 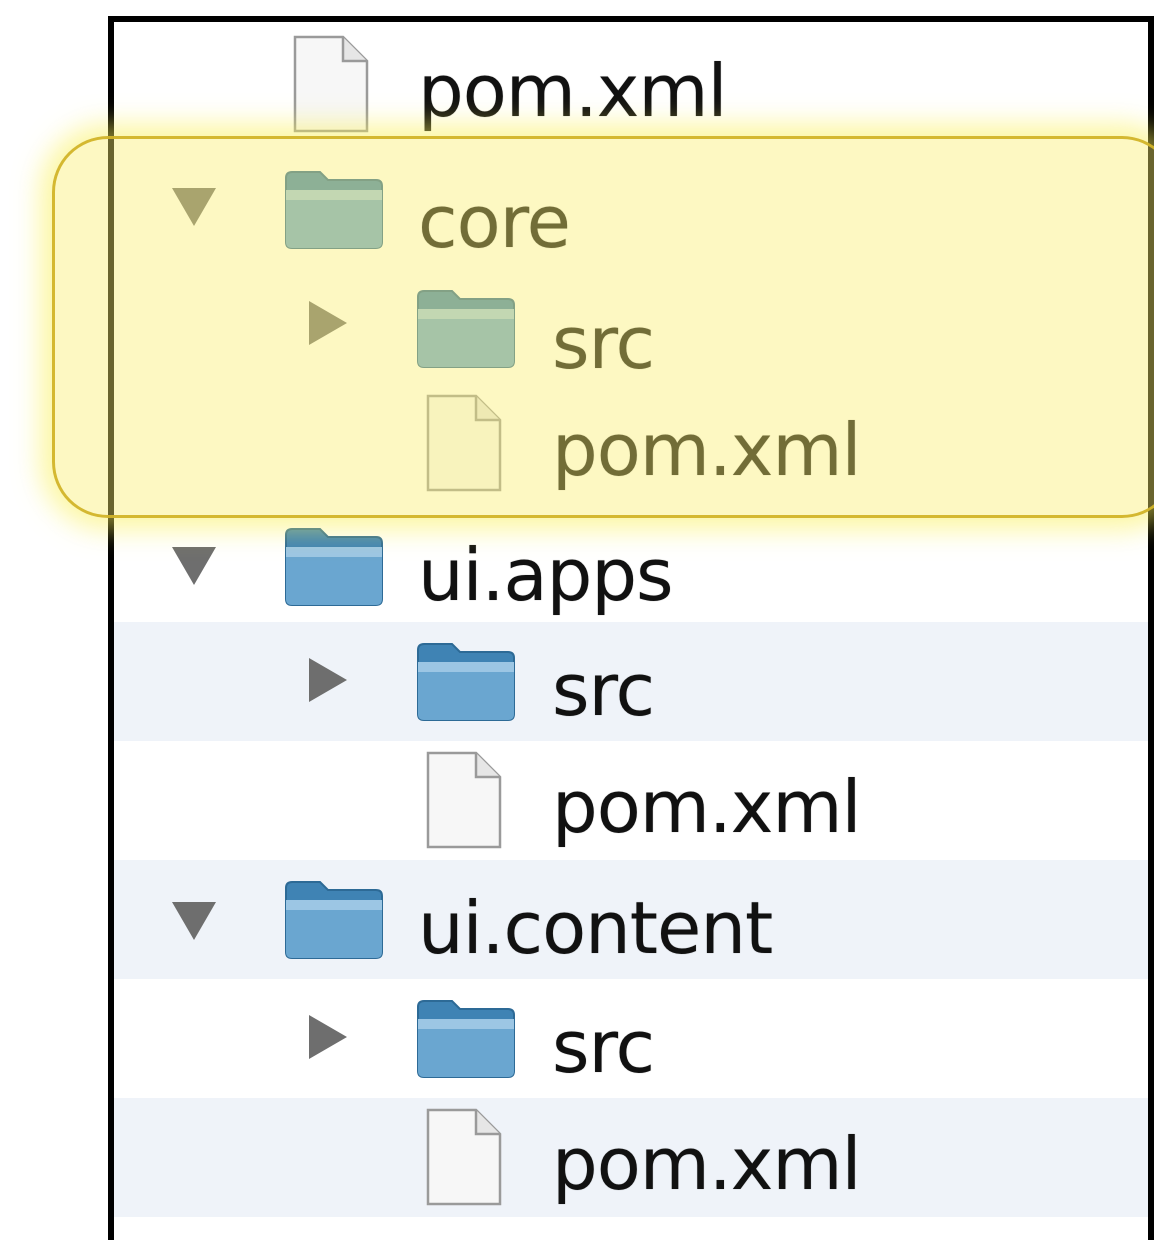 I want to click on tree-row-ui-content: ui.content, so click(x=631, y=919).